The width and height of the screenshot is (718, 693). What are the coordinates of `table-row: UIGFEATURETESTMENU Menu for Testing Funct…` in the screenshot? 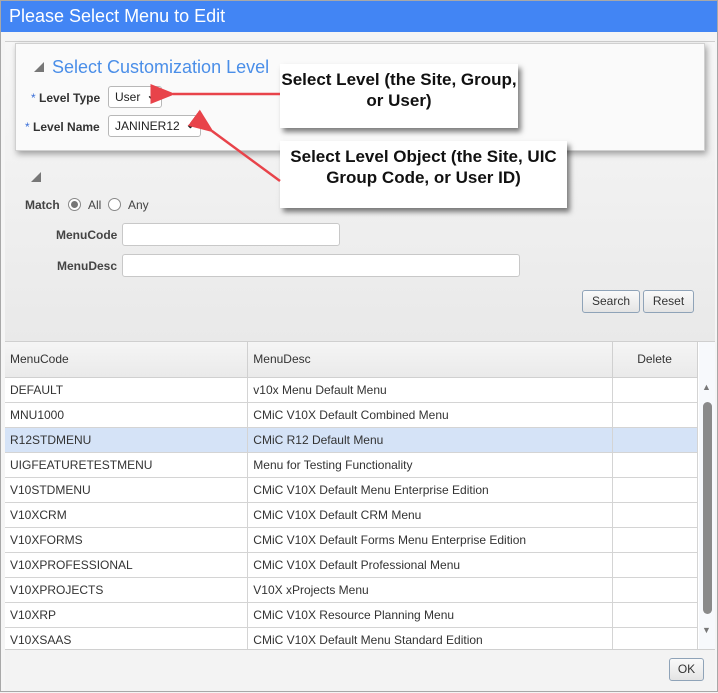 It's located at (351, 465).